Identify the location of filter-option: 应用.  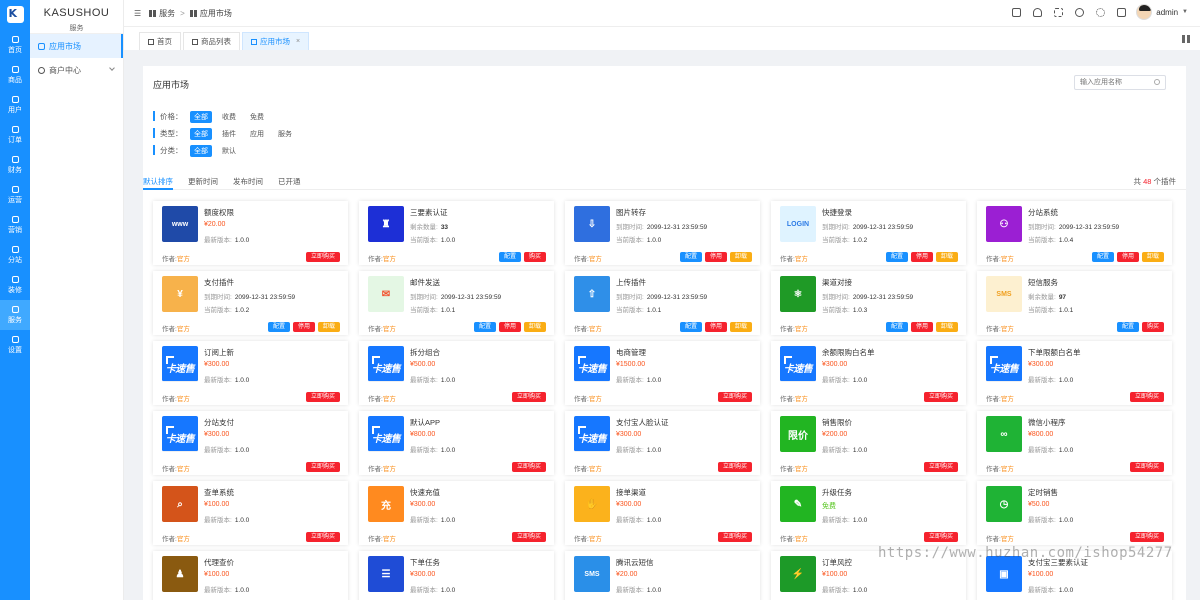
(257, 134).